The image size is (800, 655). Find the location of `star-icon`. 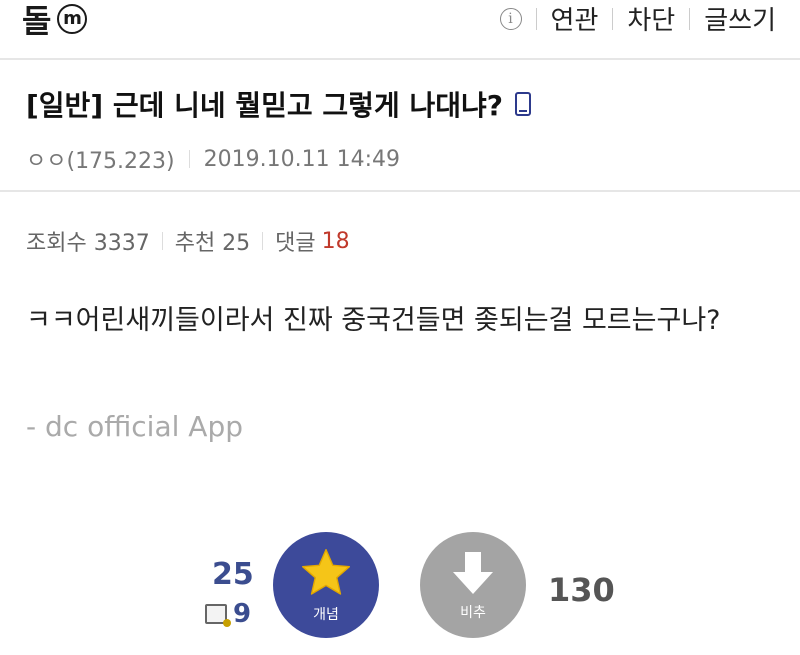

star-icon is located at coordinates (326, 571).